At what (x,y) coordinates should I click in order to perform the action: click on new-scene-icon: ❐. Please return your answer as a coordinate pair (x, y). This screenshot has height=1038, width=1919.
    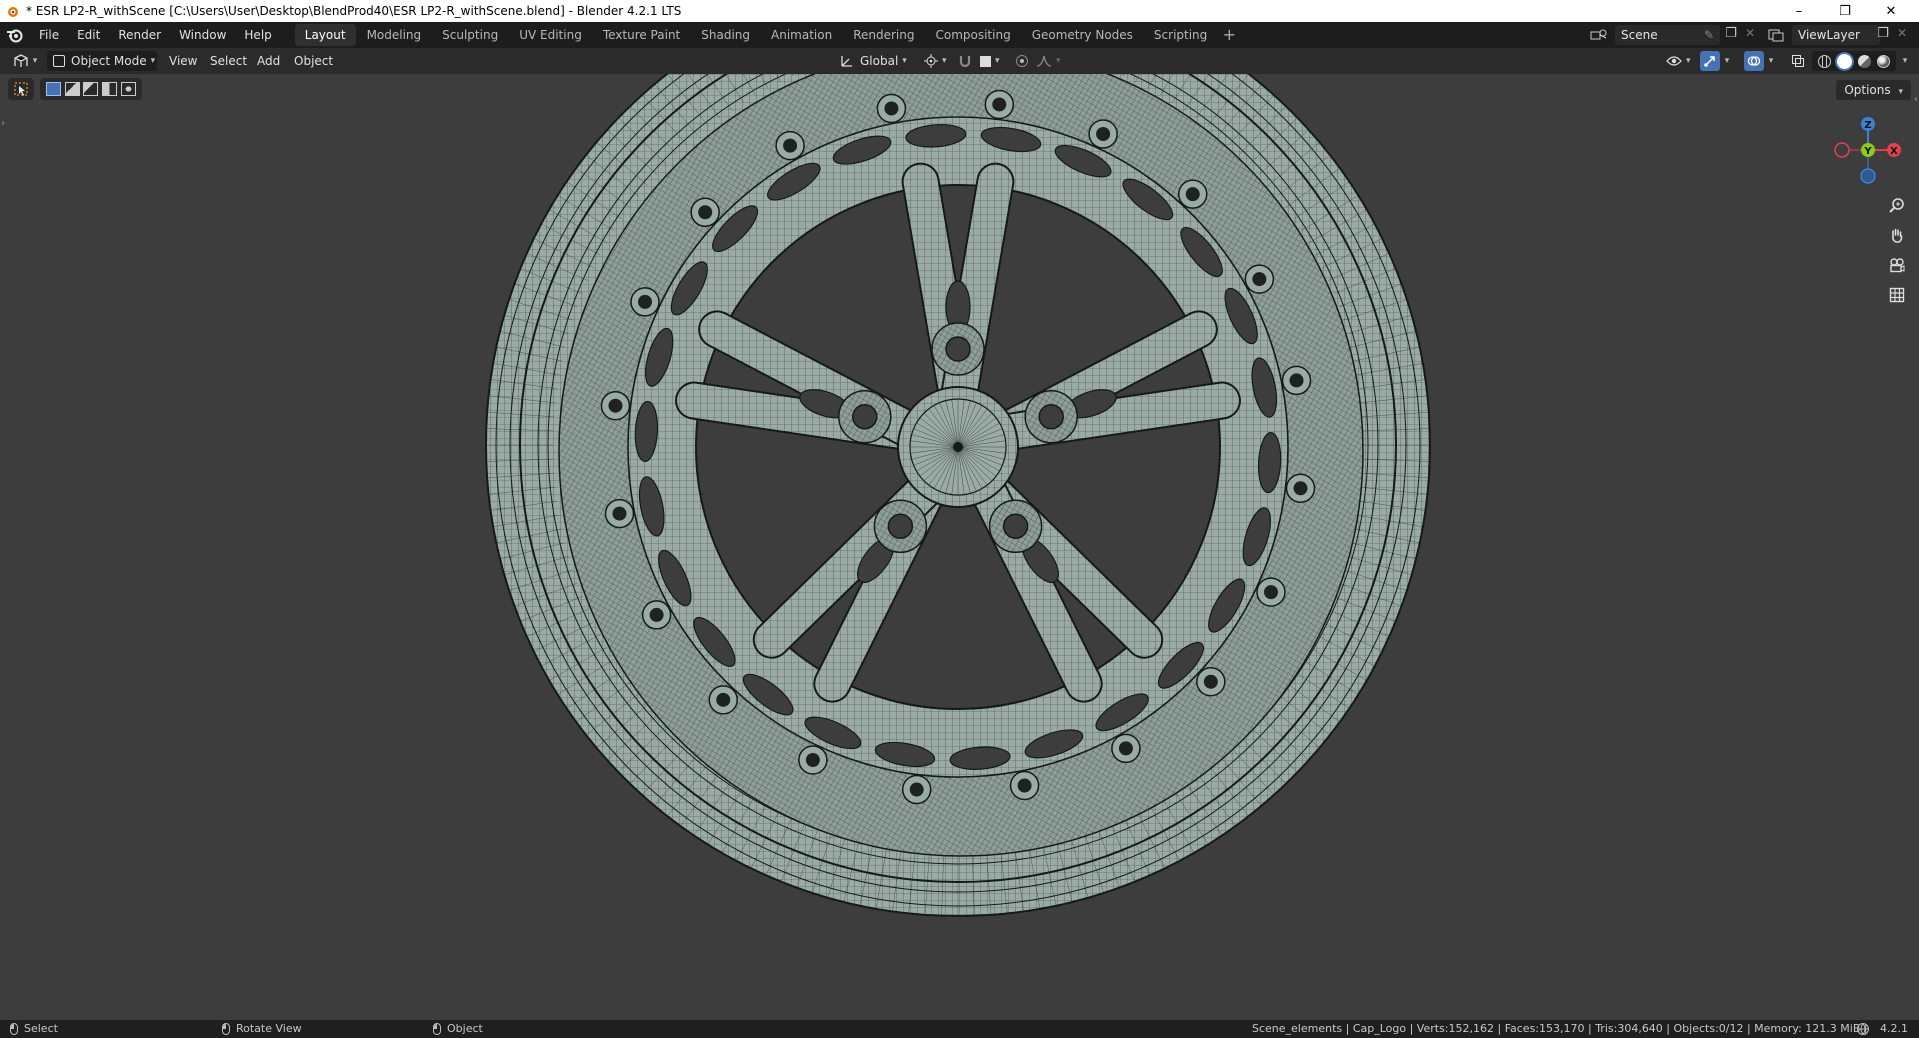
    Looking at the image, I should click on (1731, 35).